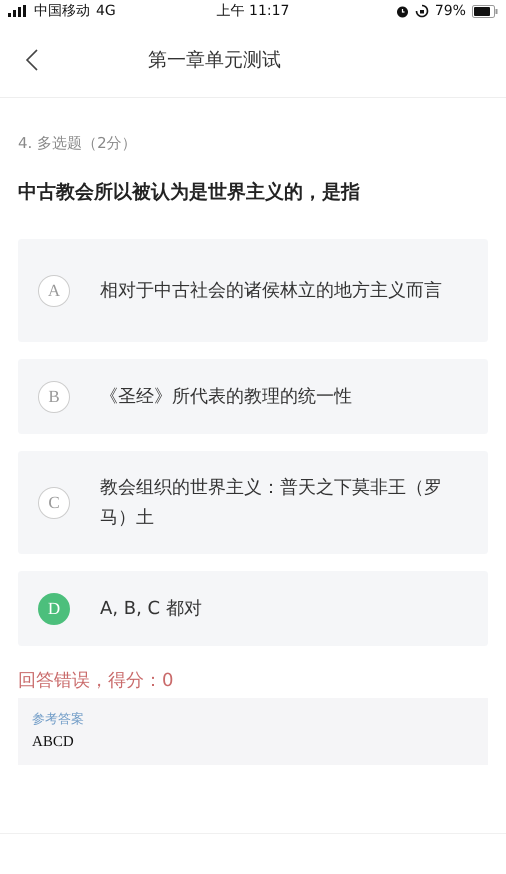 The width and height of the screenshot is (506, 874). I want to click on result-text: 回答错误，得分：0, so click(96, 680).